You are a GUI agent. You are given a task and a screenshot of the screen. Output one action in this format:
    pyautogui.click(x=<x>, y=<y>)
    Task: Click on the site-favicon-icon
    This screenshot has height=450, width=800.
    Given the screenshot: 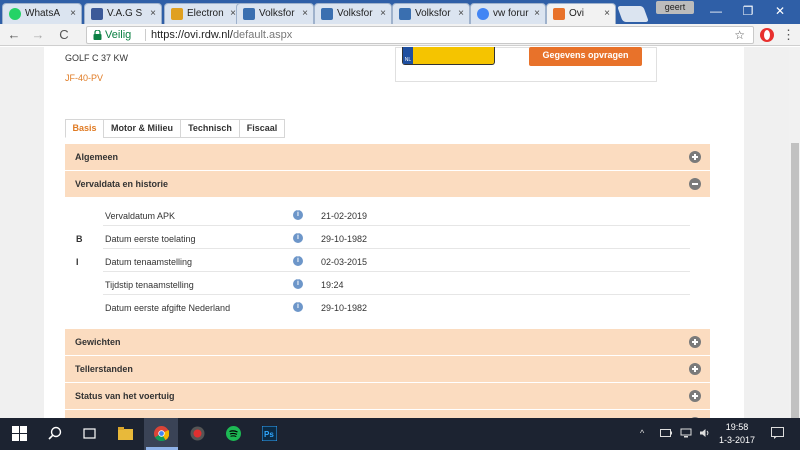 What is the action you would take?
    pyautogui.click(x=177, y=14)
    